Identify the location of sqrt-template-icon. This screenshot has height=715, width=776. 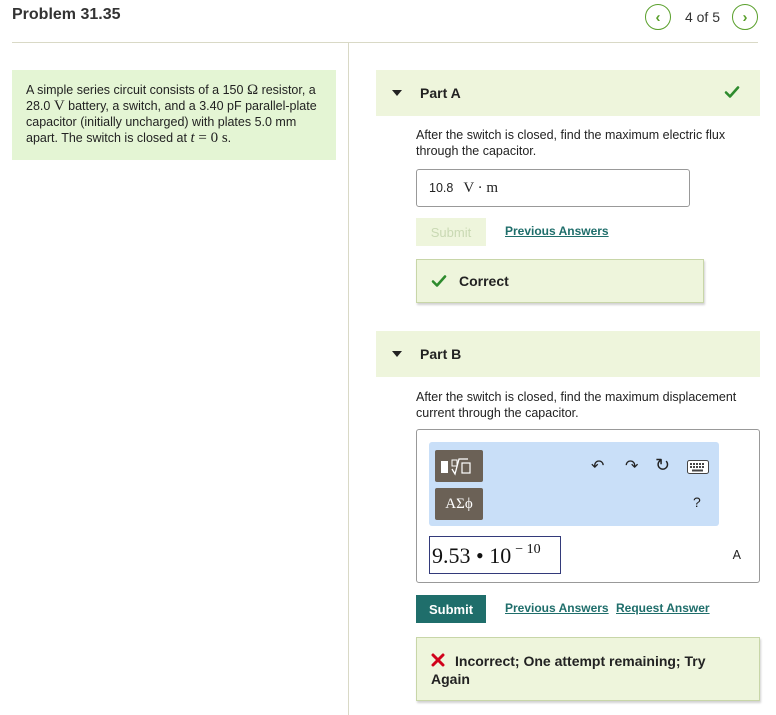
(456, 467).